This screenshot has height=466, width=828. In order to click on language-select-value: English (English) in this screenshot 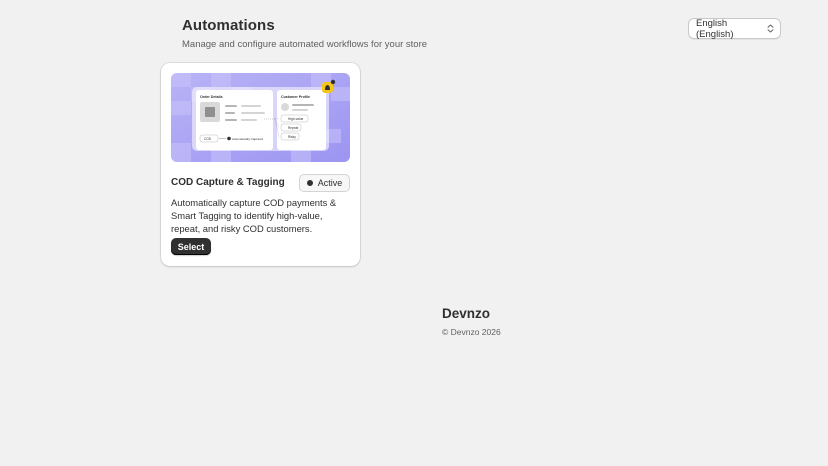, I will do `click(715, 28)`.